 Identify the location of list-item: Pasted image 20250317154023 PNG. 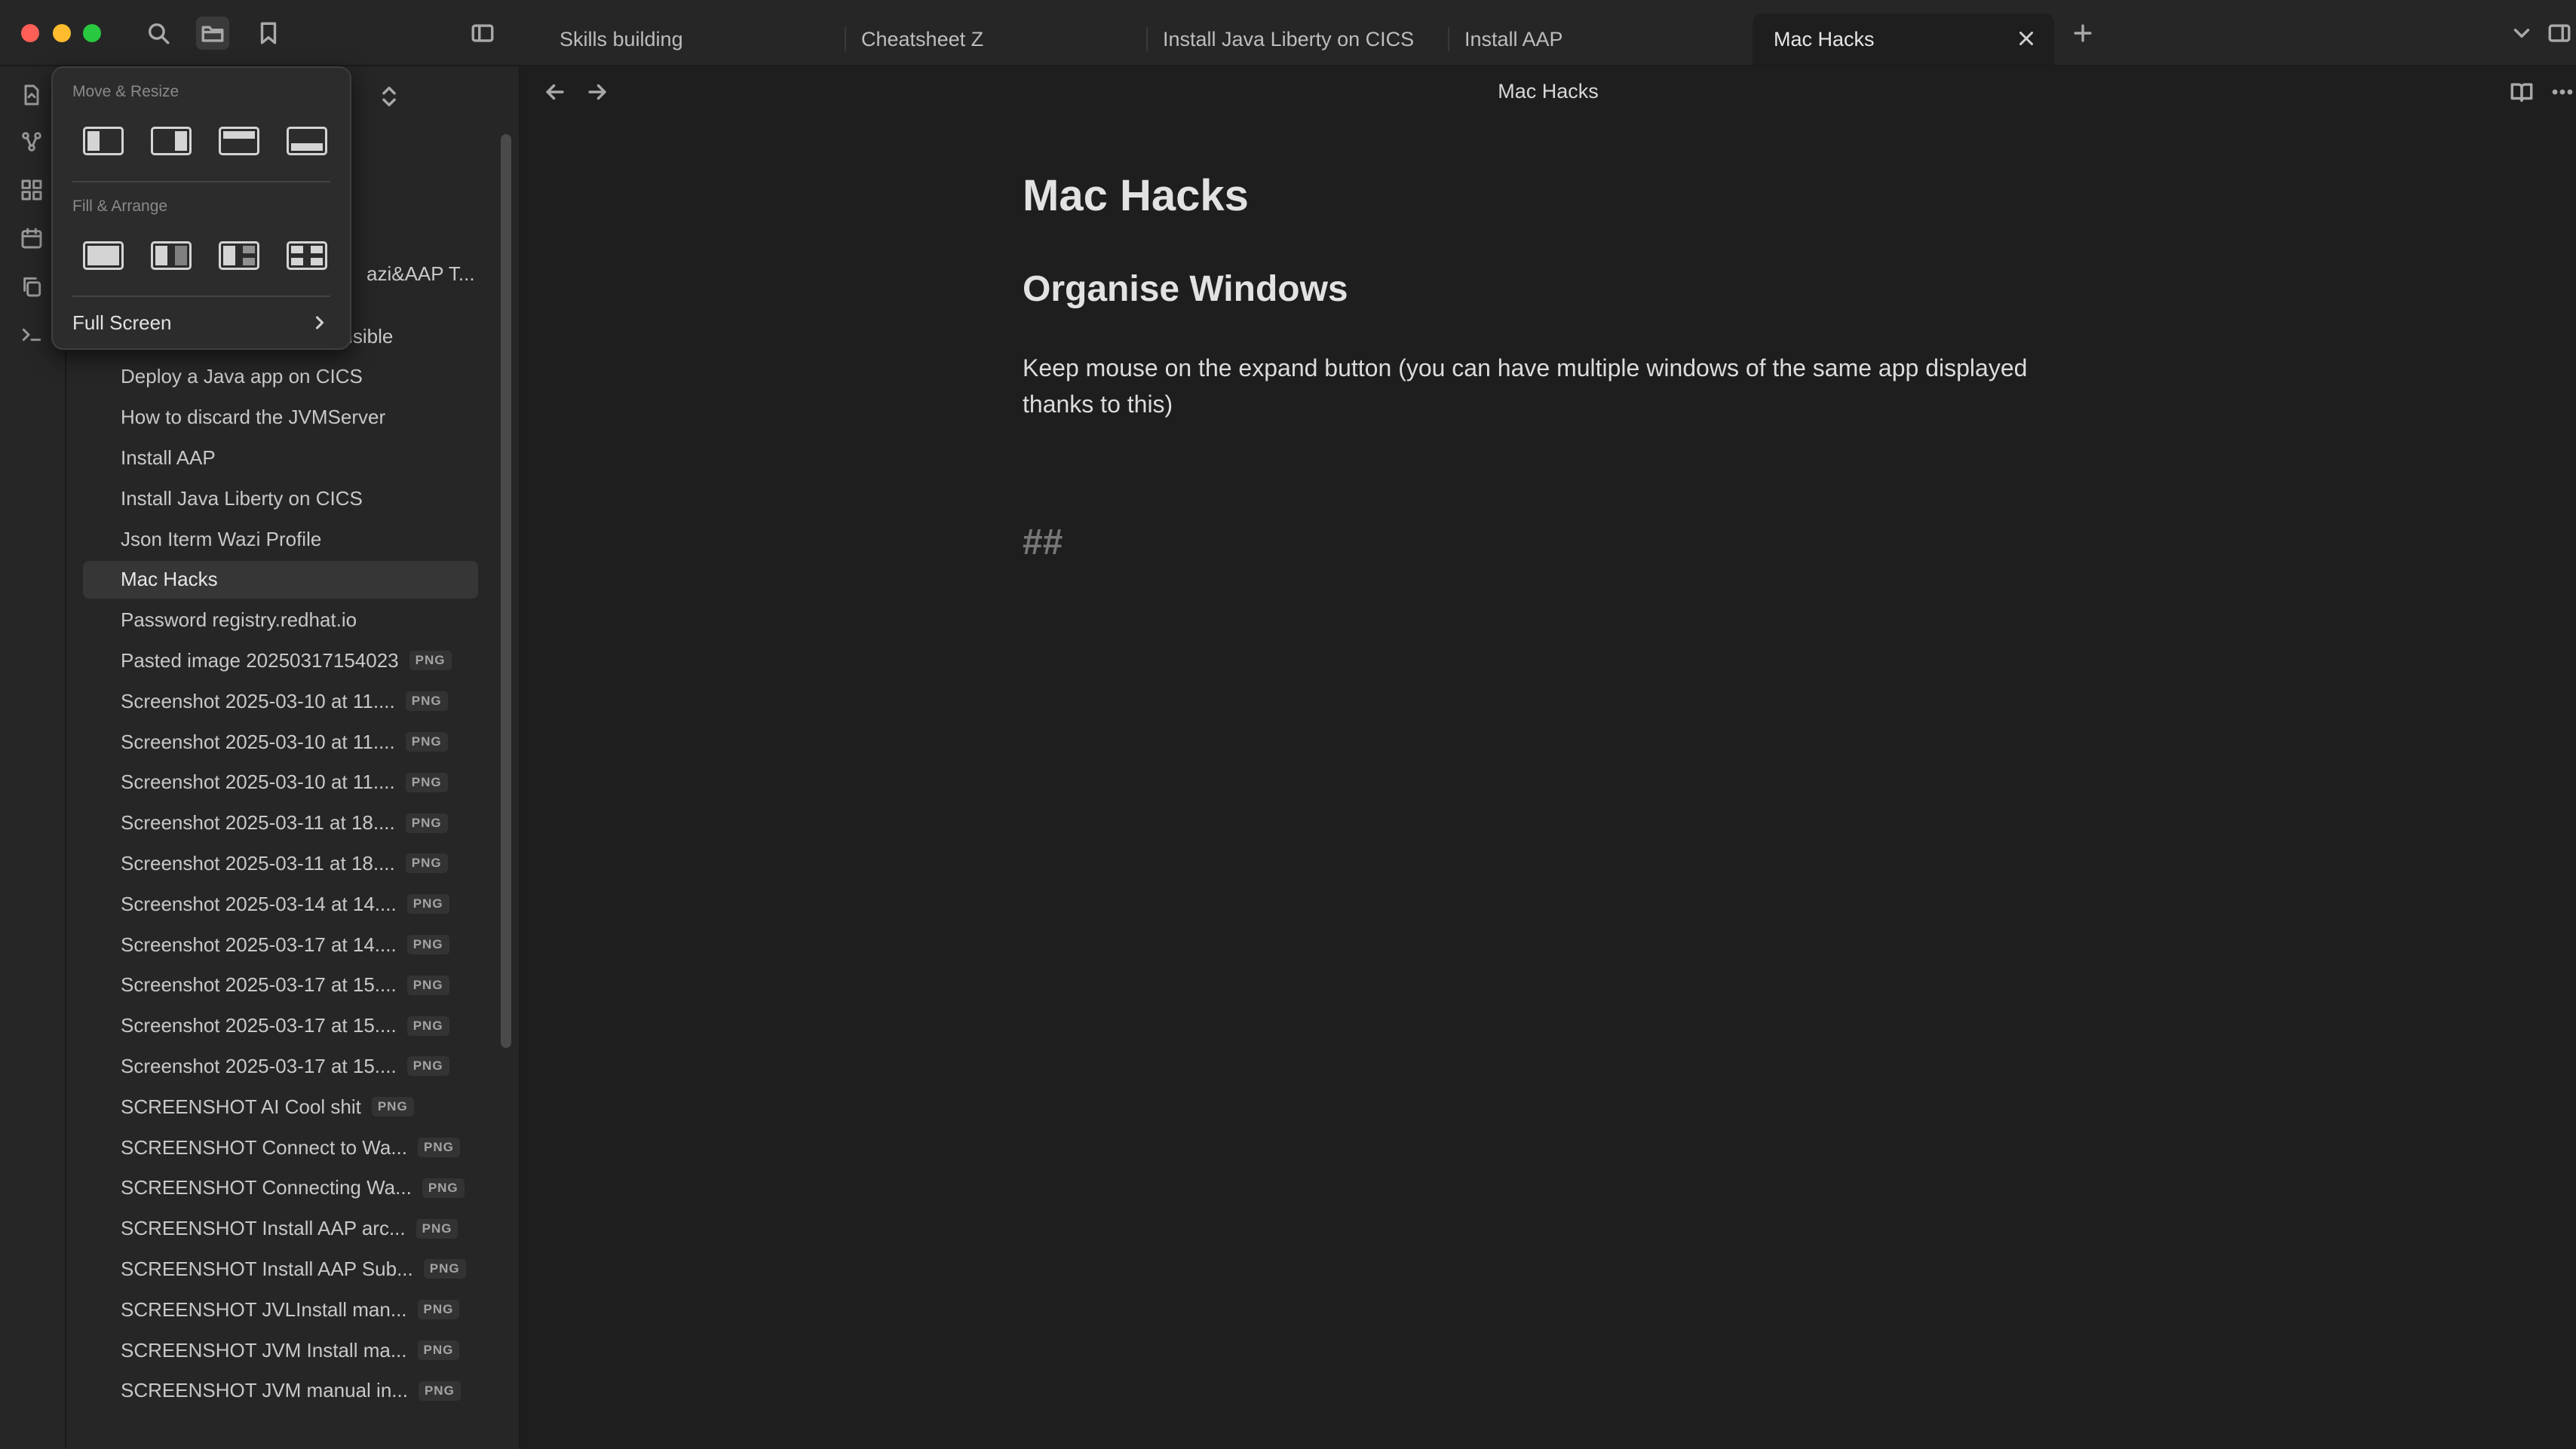
(280, 661).